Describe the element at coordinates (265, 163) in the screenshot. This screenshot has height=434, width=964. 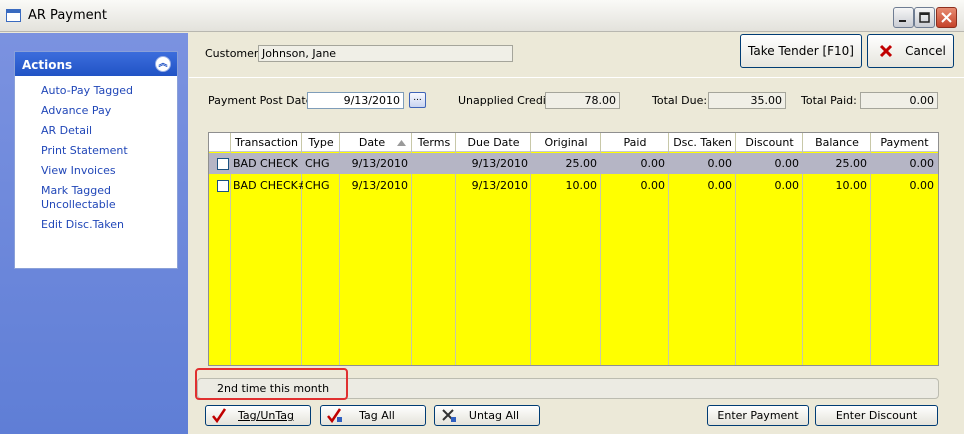
I see `cell-transaction: BAD CHECK` at that location.